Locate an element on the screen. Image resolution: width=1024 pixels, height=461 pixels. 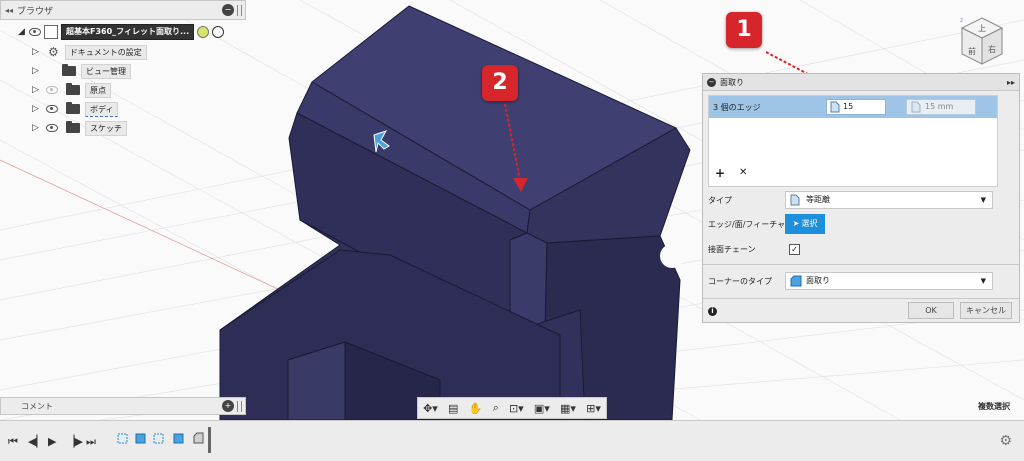
zoom-icon: ⌕ is located at coordinates (496, 408).